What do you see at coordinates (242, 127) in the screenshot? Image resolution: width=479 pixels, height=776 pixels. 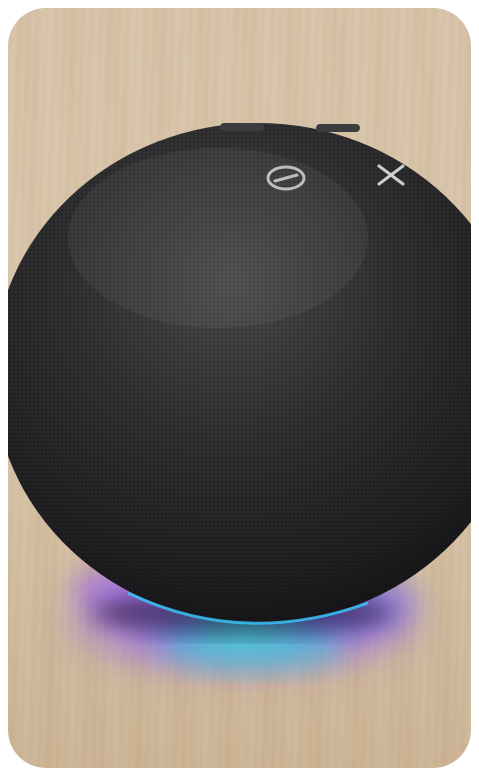 I see `volume-down-button` at bounding box center [242, 127].